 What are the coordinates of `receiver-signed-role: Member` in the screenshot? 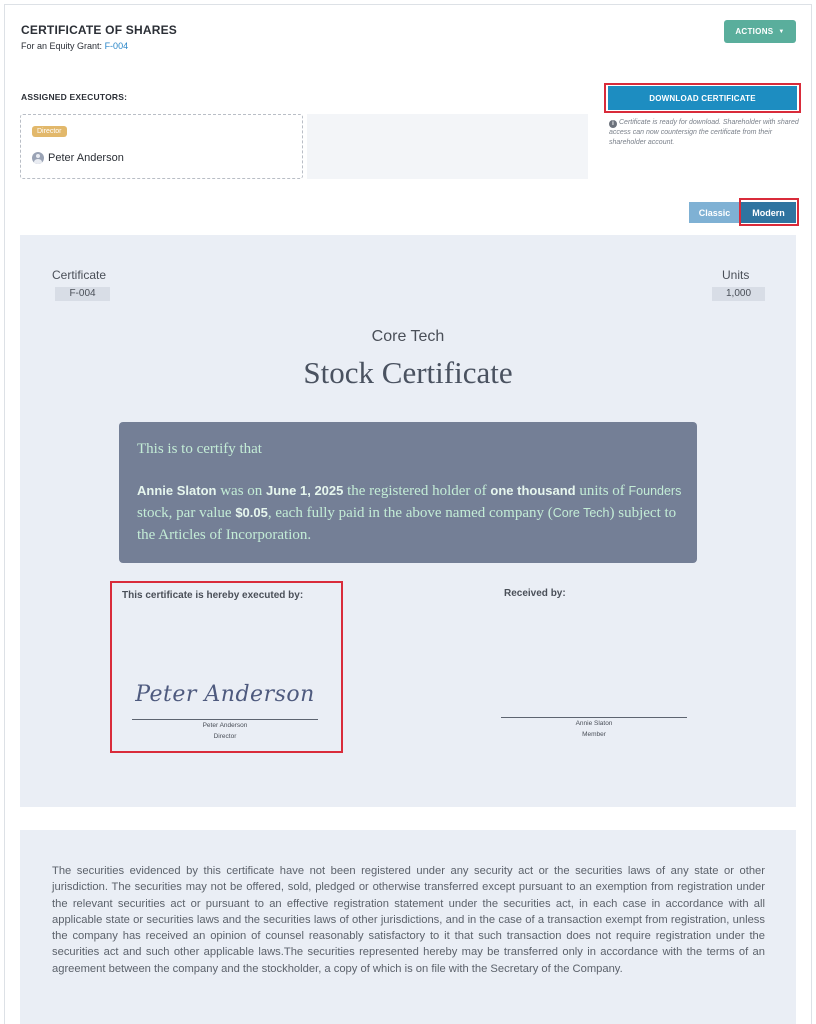 It's located at (594, 734).